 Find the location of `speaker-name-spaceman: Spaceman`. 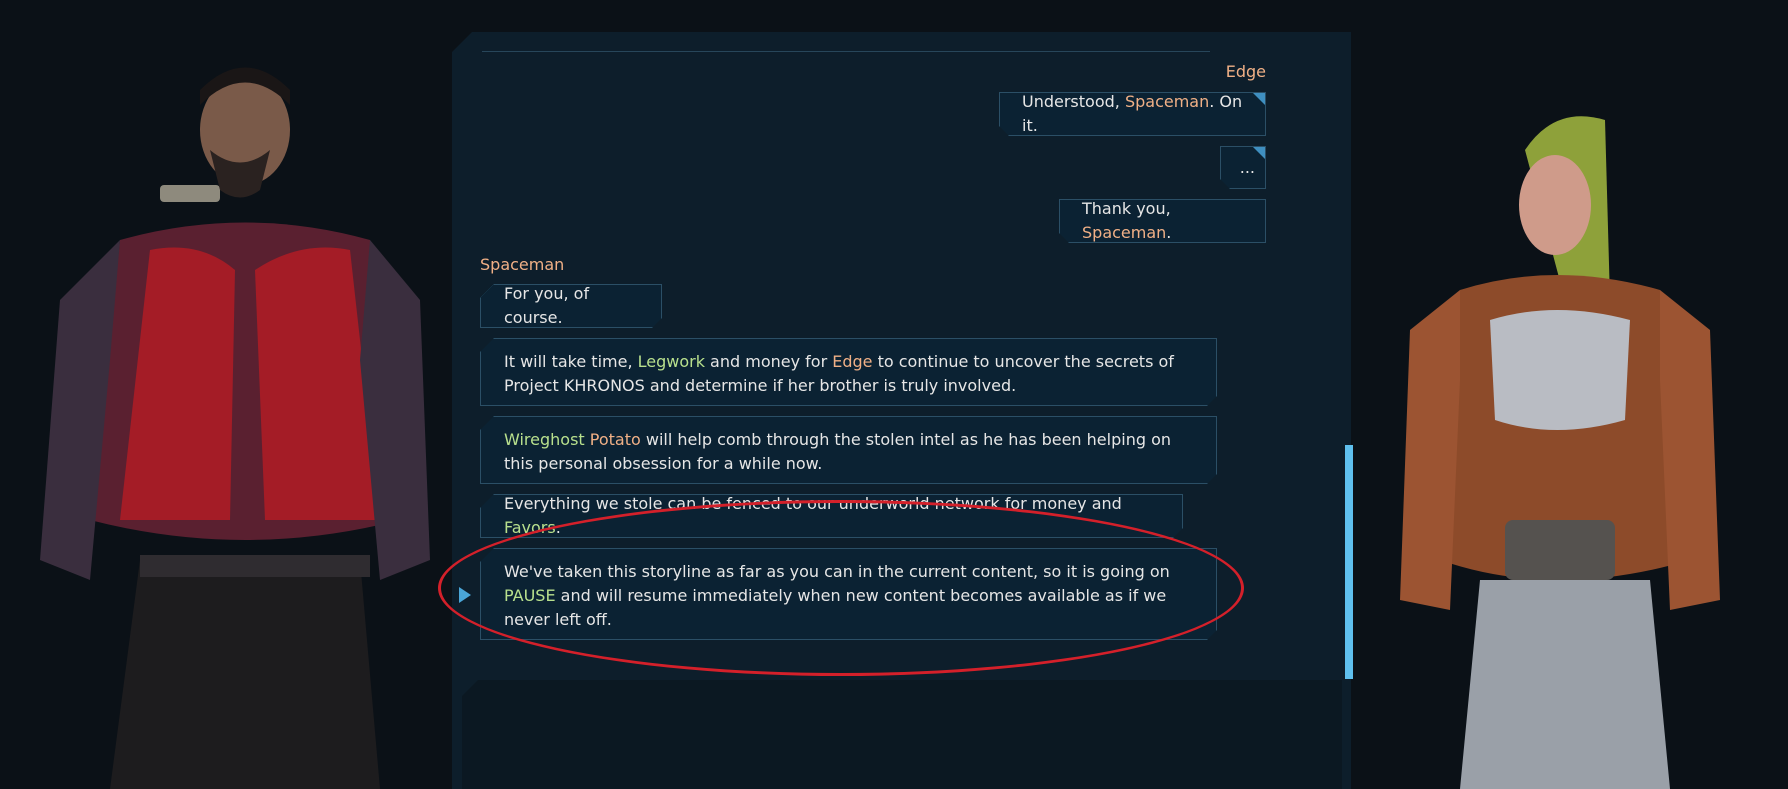

speaker-name-spaceman: Spaceman is located at coordinates (522, 264).